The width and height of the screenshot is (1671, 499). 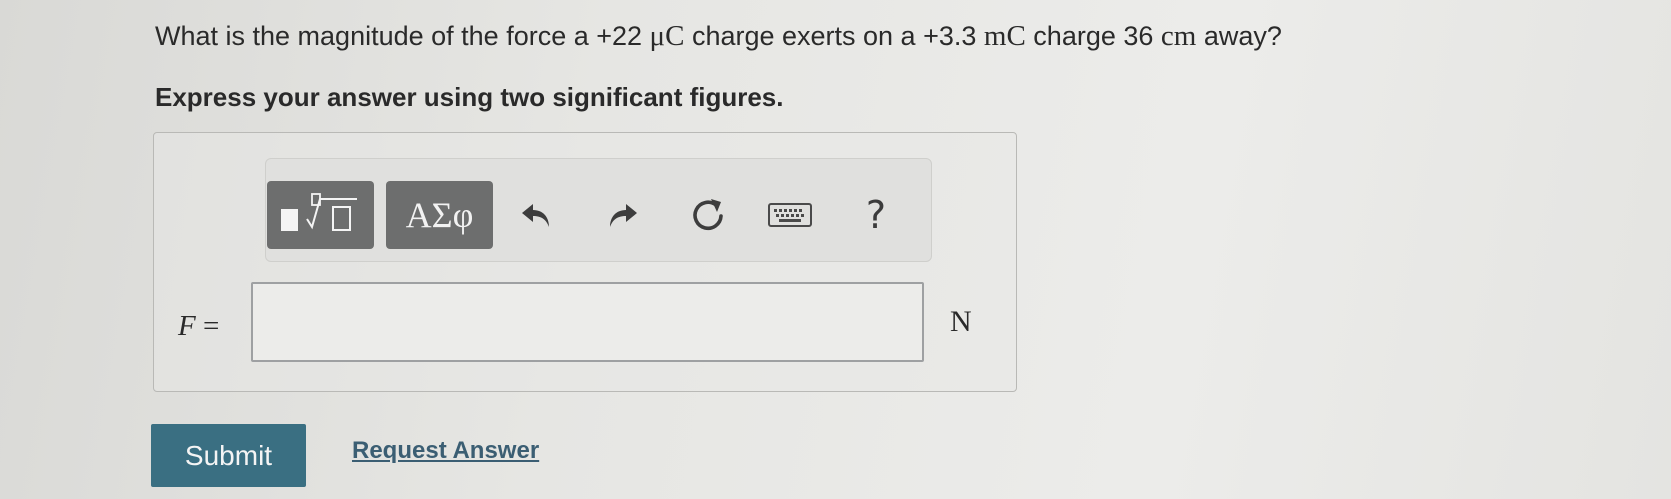 What do you see at coordinates (834, 36) in the screenshot?
I see `question-part: charge exerts on a +3.3` at bounding box center [834, 36].